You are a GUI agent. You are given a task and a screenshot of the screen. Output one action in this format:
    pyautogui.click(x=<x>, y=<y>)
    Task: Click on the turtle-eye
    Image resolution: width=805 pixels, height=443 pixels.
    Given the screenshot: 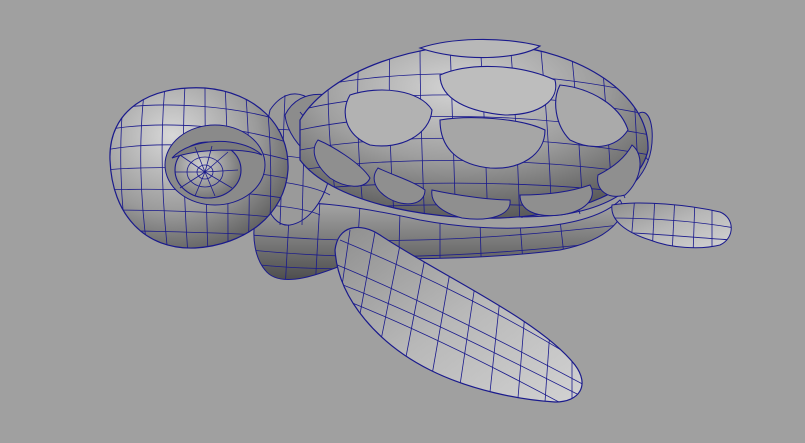 What is the action you would take?
    pyautogui.click(x=215, y=165)
    